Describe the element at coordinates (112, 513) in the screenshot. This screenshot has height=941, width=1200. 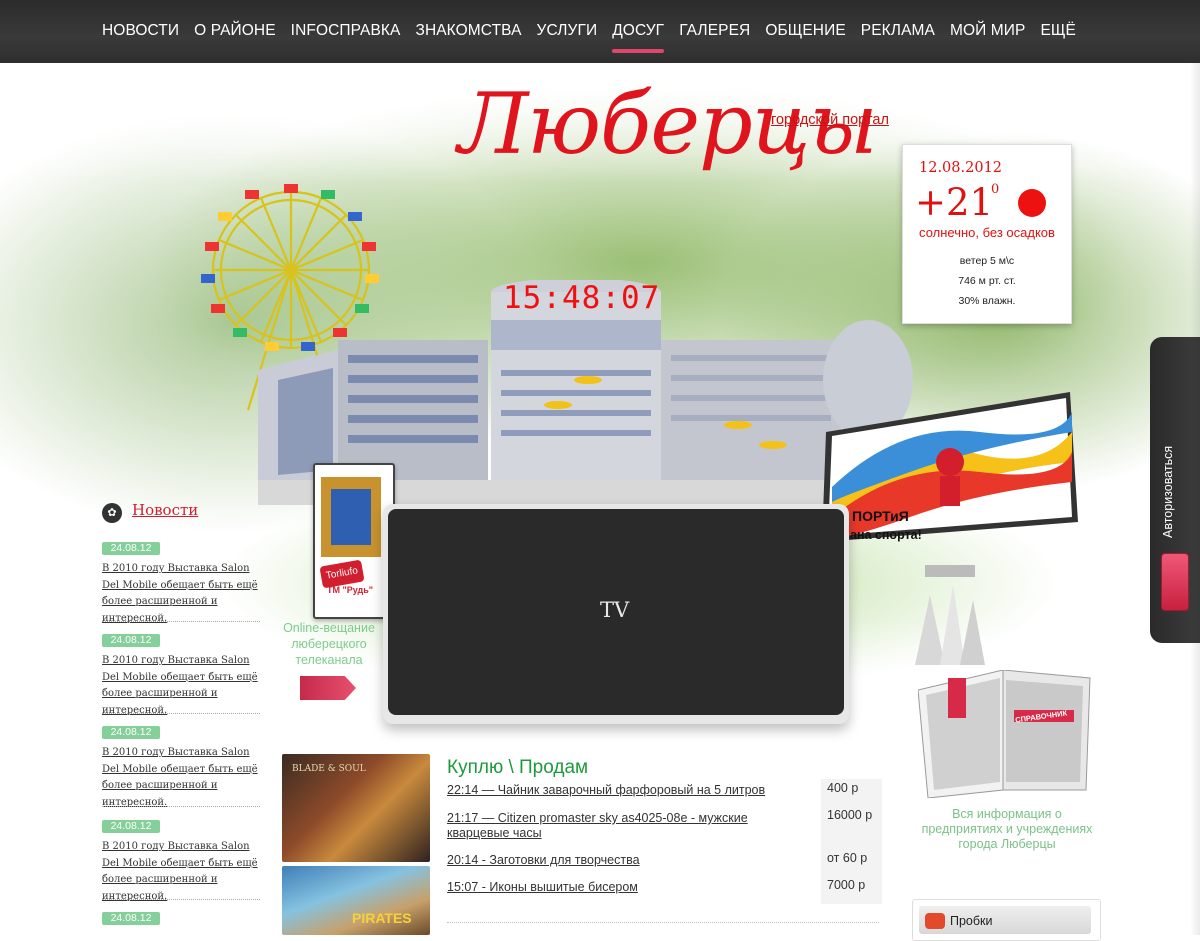
I see `butterfly-icon: ✿` at that location.